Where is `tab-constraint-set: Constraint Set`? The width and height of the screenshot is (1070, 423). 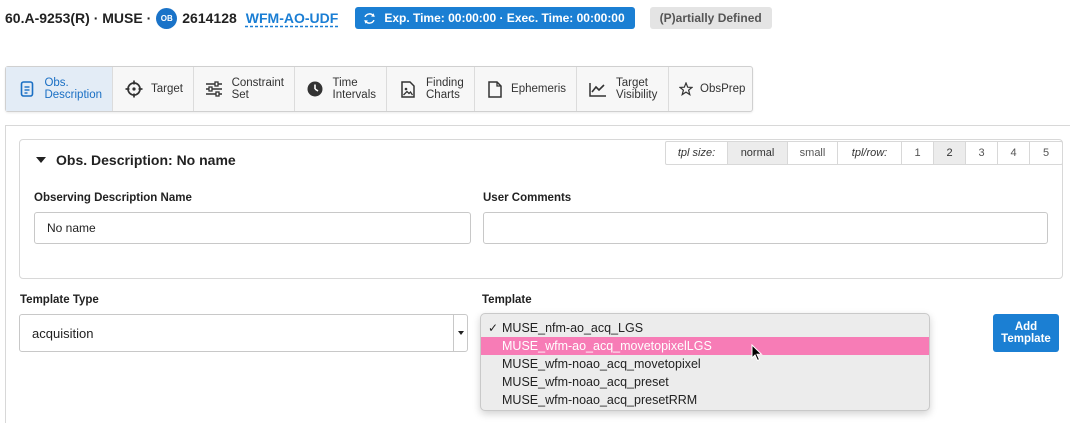 tab-constraint-set: Constraint Set is located at coordinates (244, 89).